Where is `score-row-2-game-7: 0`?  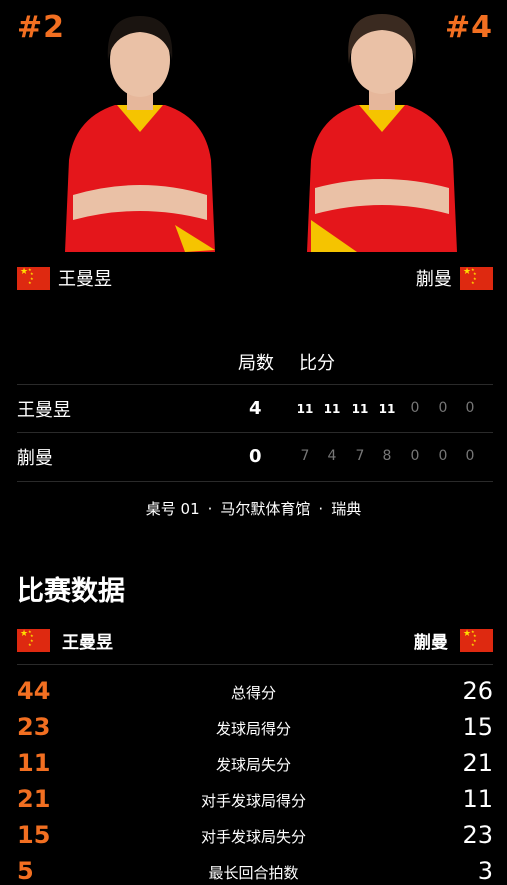
score-row-2-game-7: 0 is located at coordinates (470, 456).